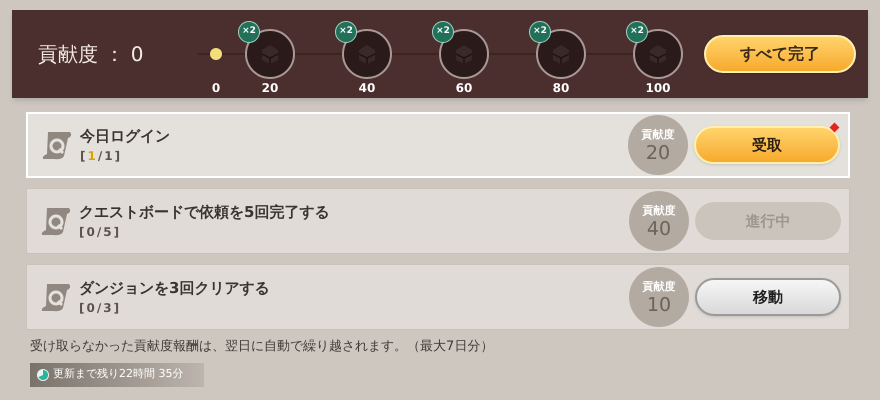  What do you see at coordinates (91, 54) in the screenshot?
I see `contribution-label: 貢献度 ： 0` at bounding box center [91, 54].